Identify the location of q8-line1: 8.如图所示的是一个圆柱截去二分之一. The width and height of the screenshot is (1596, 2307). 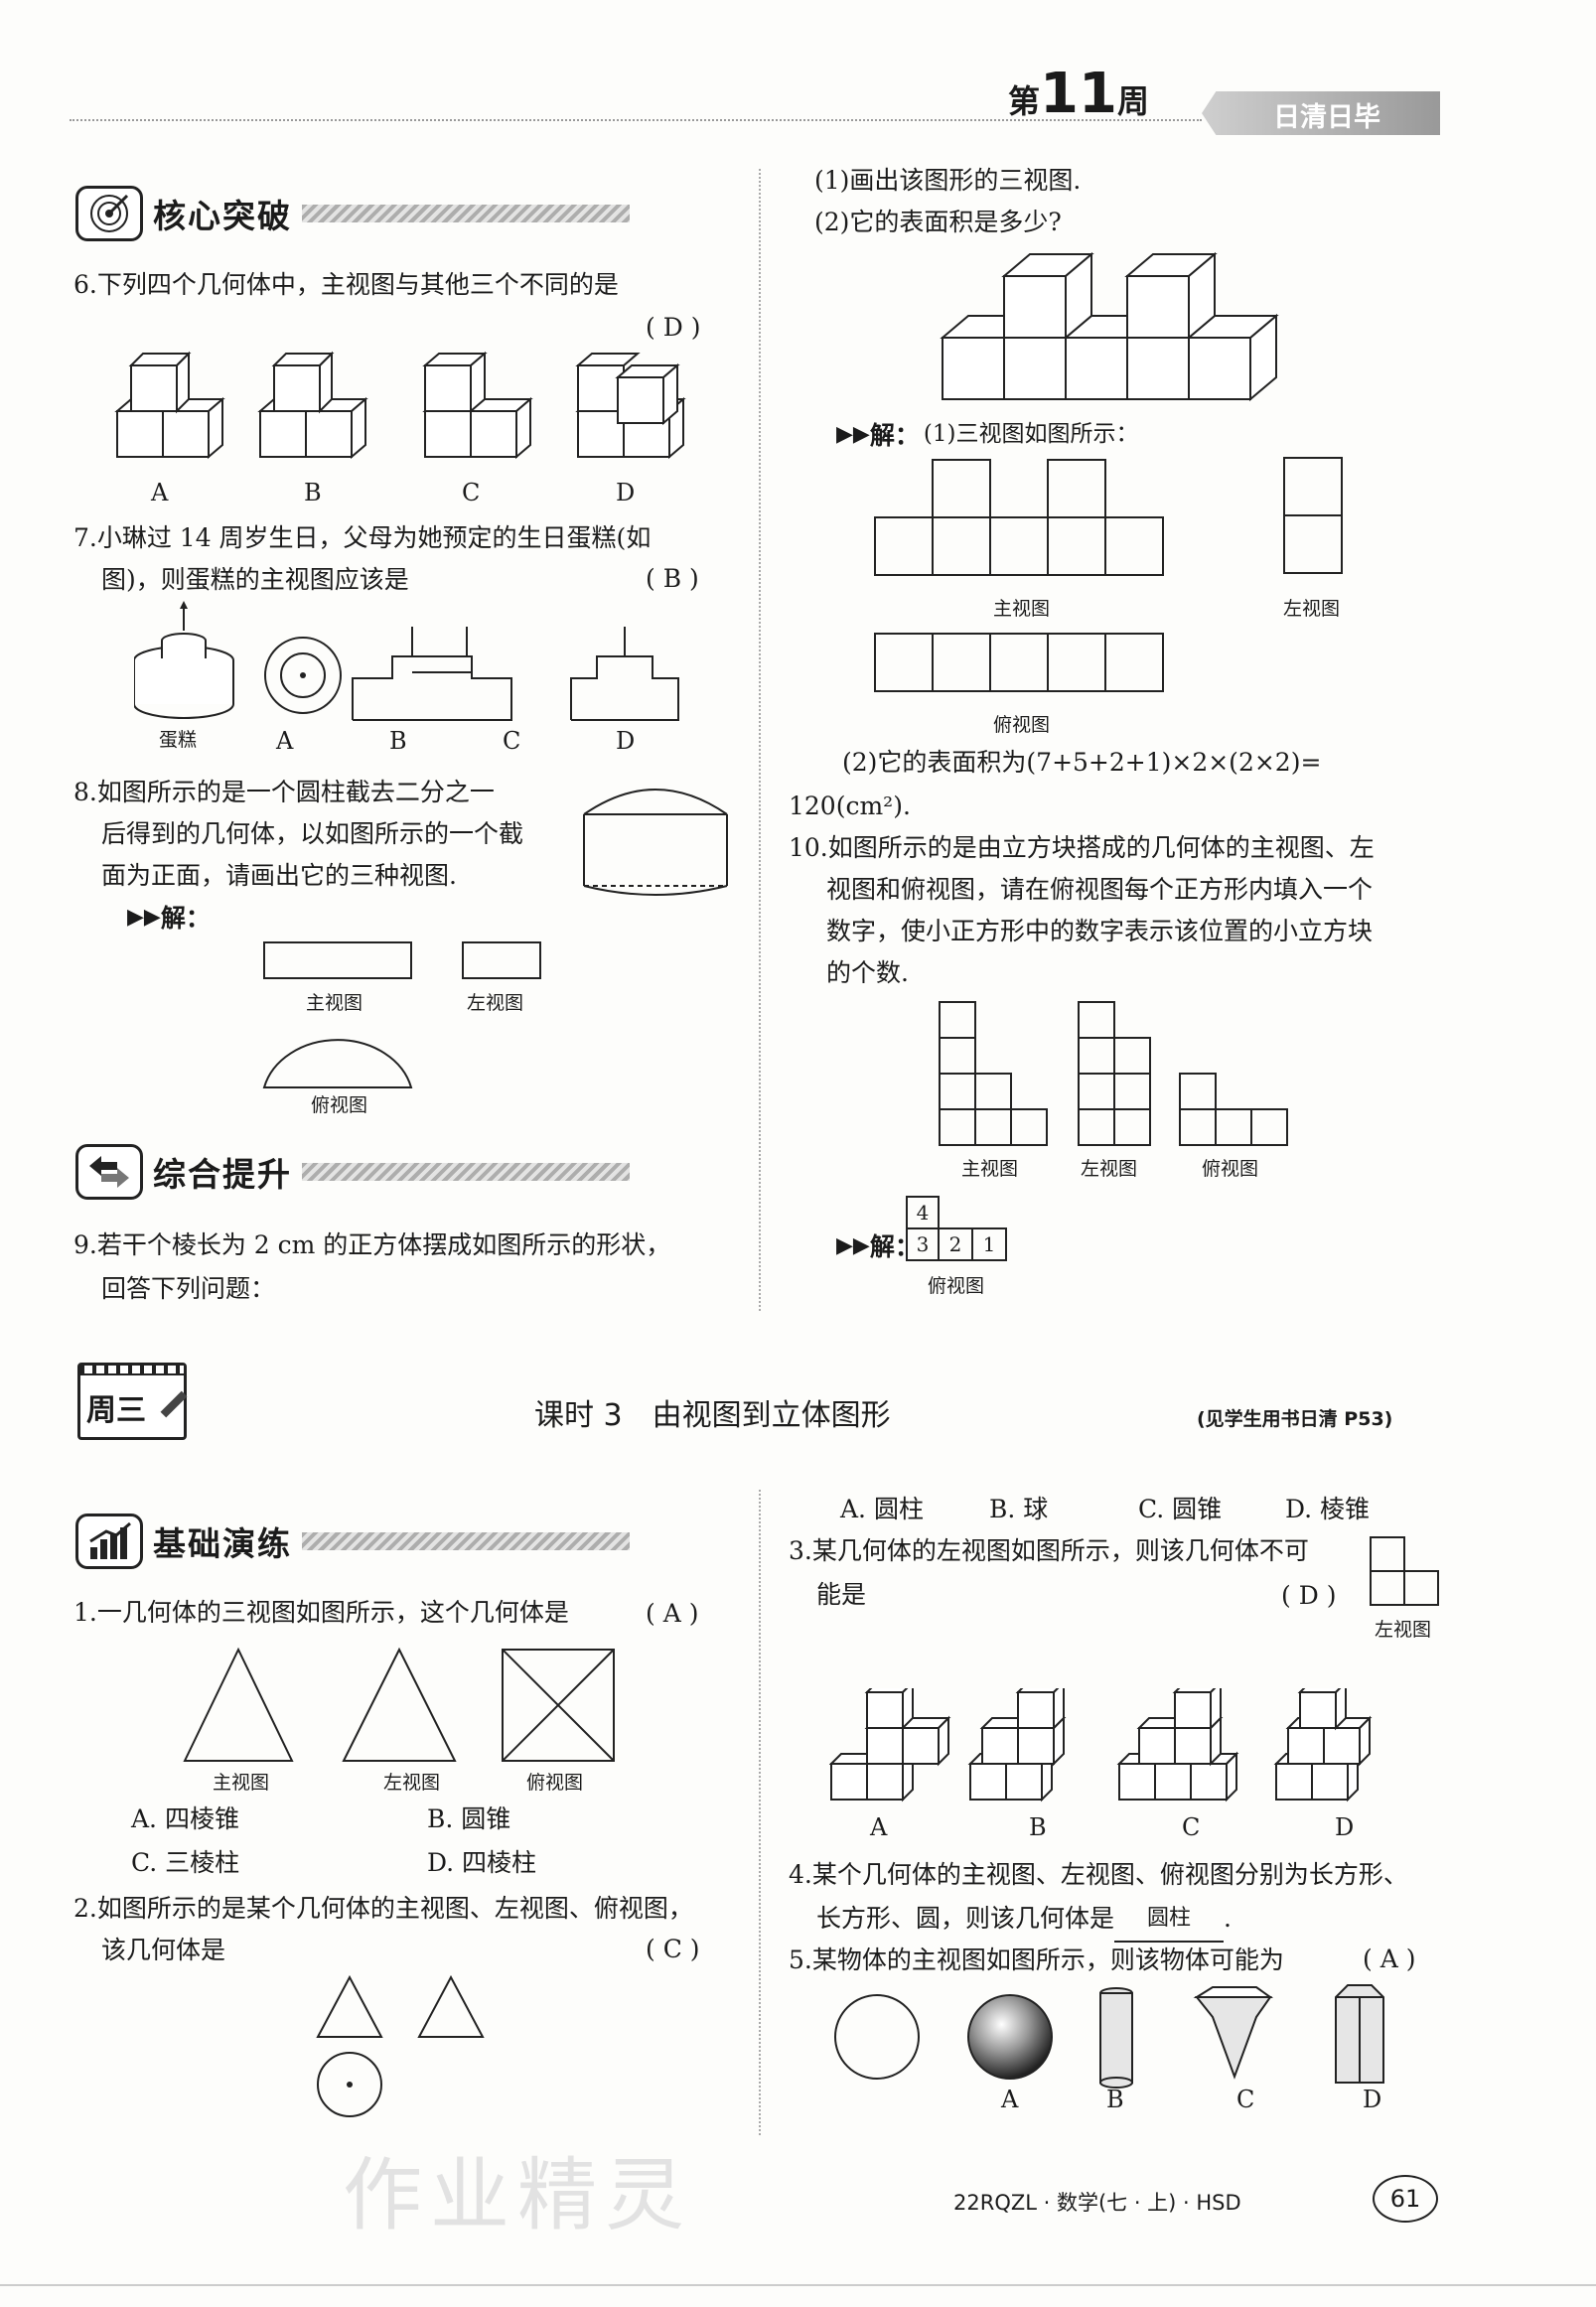
(284, 792).